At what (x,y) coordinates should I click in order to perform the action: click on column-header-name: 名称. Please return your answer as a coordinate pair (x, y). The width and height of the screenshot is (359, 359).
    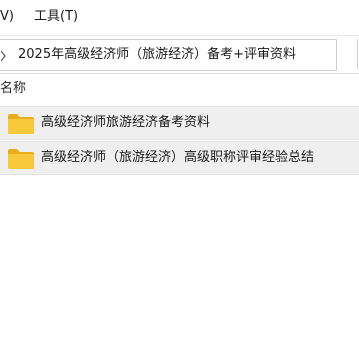
    Looking at the image, I should click on (13, 89).